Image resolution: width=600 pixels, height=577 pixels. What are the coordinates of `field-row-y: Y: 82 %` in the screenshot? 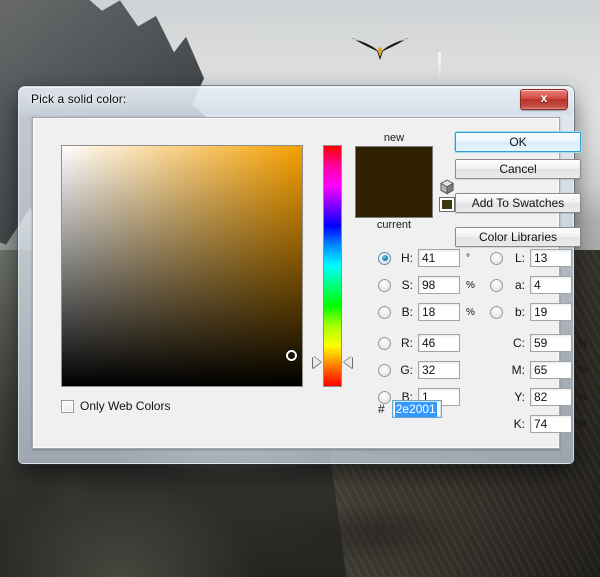 It's located at (538, 397).